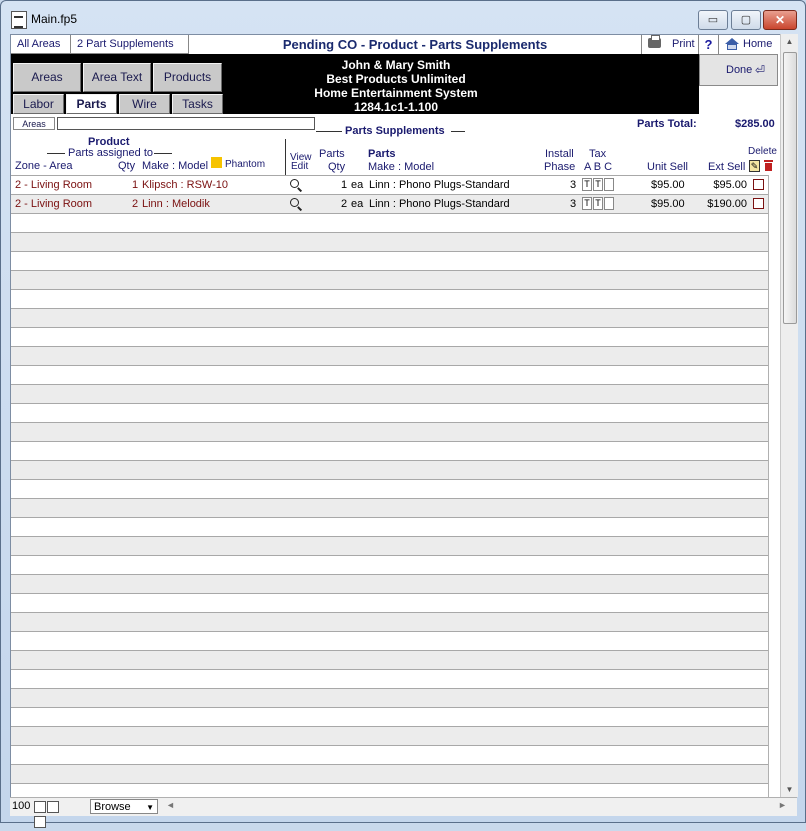 Image resolution: width=806 pixels, height=831 pixels. Describe the element at coordinates (130, 44) in the screenshot. I see `part-supplements-tab: 2 Part Supplements` at that location.